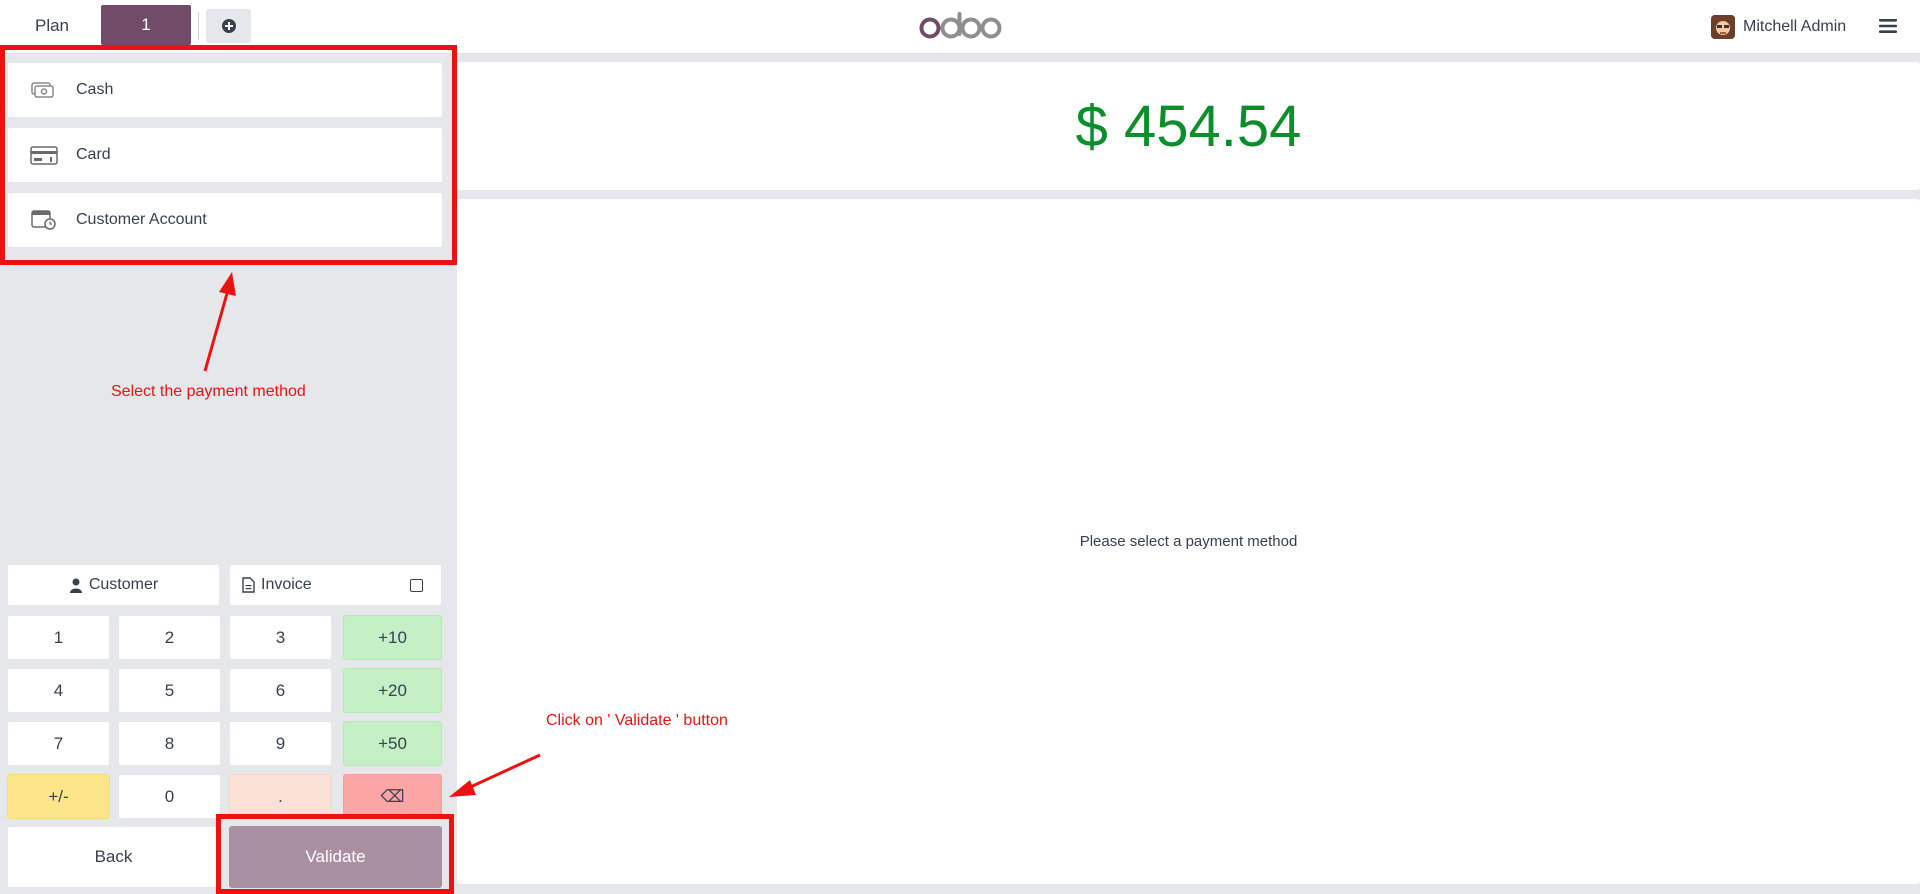  I want to click on tab-order-1: 1, so click(146, 25).